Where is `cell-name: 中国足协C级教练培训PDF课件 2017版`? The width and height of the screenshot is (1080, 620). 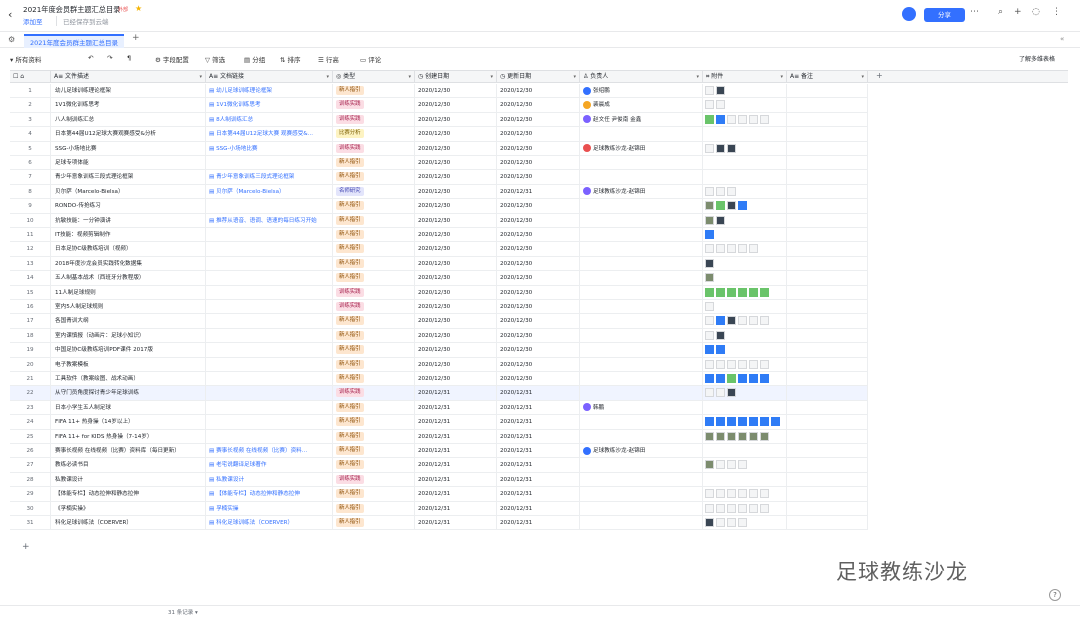
cell-name: 中国足协C级教练培训PDF课件 2017版 is located at coordinates (128, 350).